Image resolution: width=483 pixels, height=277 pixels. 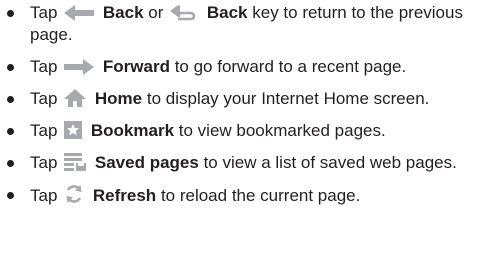 I want to click on item-post: to view bookmarked pages., so click(x=282, y=130).